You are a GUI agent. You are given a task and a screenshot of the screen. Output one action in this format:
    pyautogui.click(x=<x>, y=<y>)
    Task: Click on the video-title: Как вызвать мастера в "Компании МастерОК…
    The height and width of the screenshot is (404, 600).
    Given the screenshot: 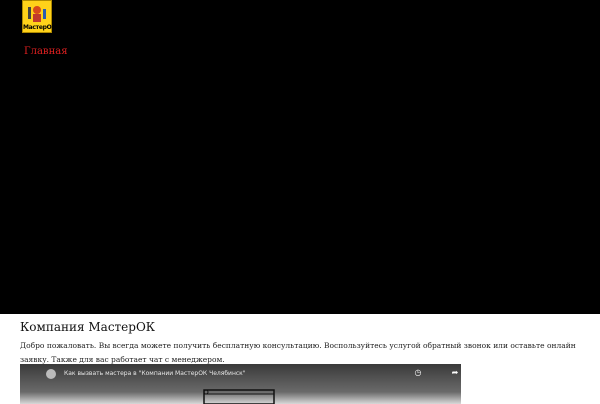 What is the action you would take?
    pyautogui.click(x=155, y=373)
    